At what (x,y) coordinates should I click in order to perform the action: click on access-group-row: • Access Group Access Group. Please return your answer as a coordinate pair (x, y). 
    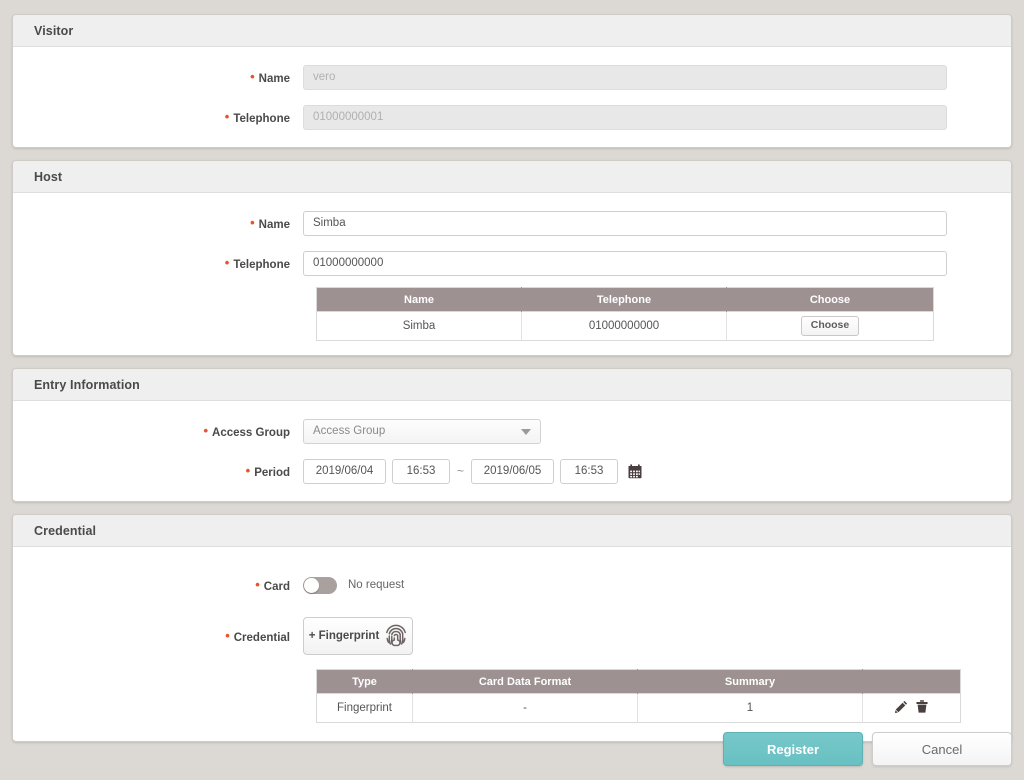
    Looking at the image, I should click on (512, 431).